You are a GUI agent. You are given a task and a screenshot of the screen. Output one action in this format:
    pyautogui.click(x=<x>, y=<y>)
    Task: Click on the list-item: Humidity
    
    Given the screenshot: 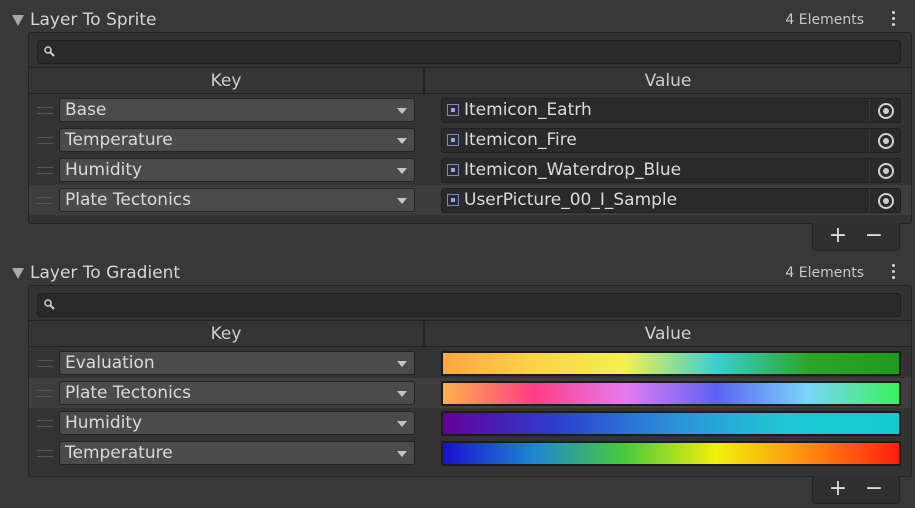 What is the action you would take?
    pyautogui.click(x=470, y=423)
    